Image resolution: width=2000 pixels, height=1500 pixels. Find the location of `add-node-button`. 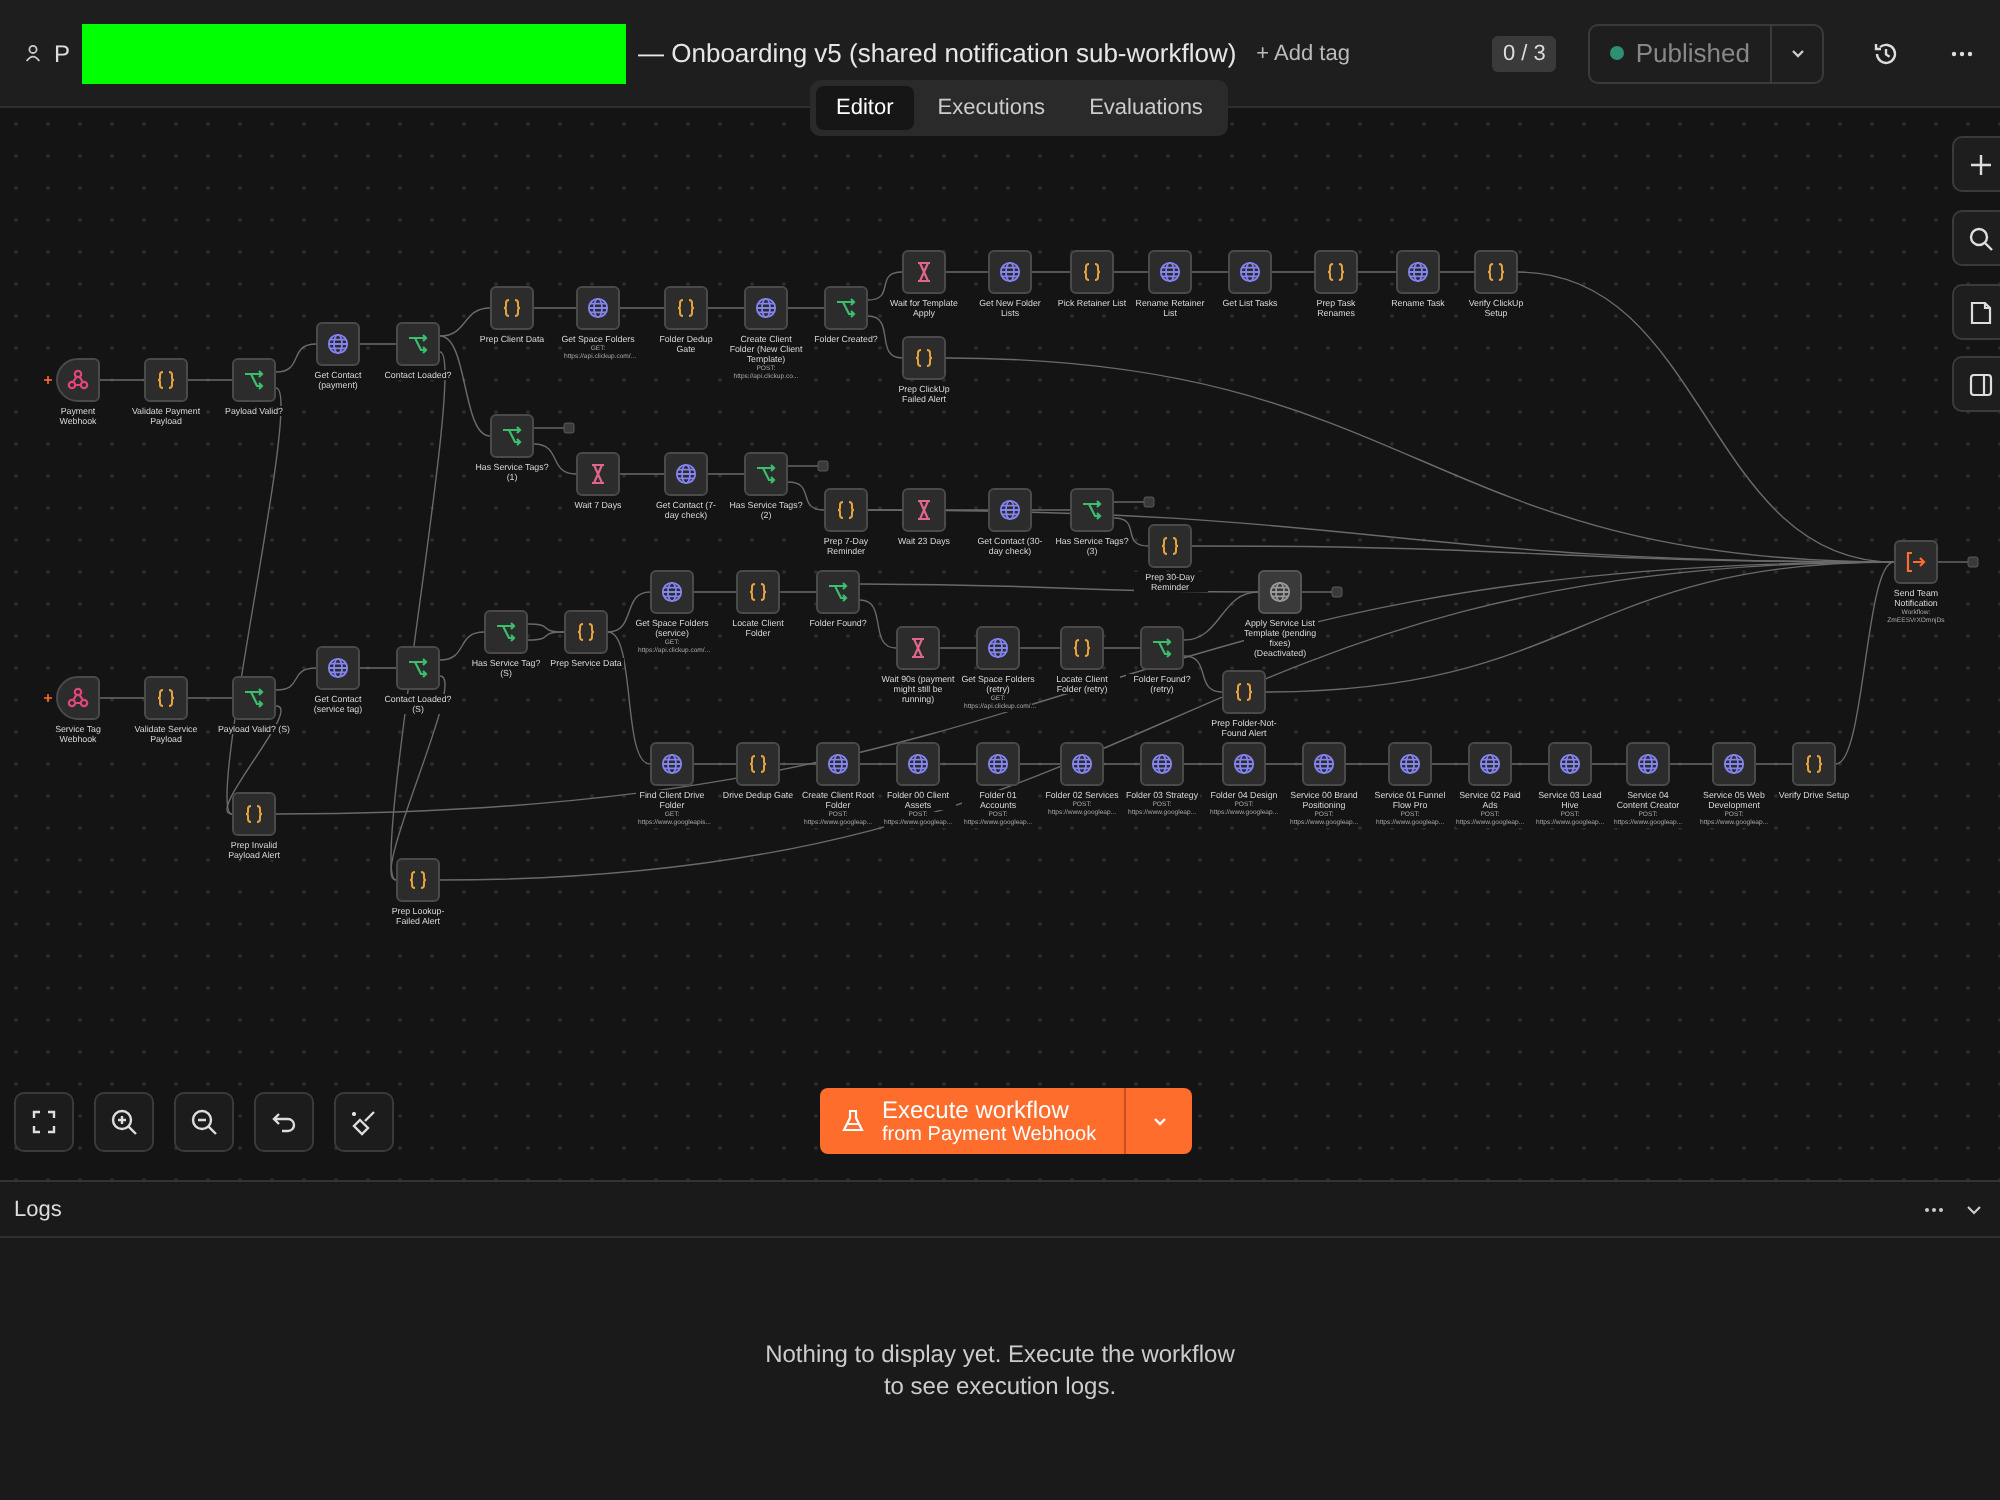

add-node-button is located at coordinates (1976, 164).